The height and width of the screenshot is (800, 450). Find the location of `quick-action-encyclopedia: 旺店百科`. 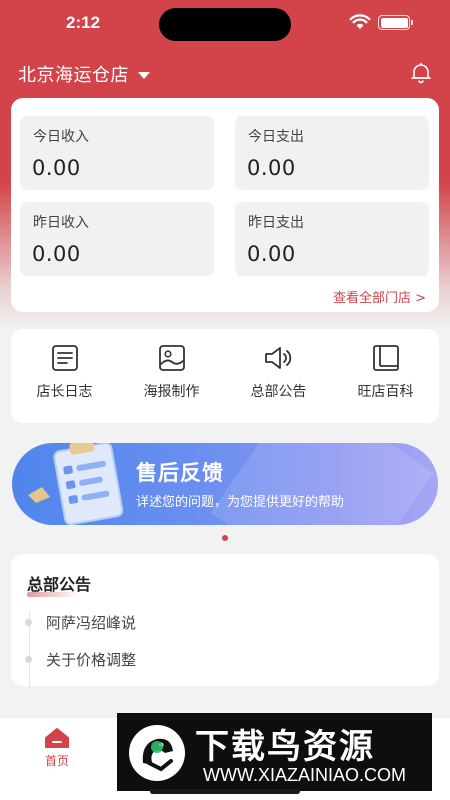

quick-action-encyclopedia: 旺店百科 is located at coordinates (385, 376).